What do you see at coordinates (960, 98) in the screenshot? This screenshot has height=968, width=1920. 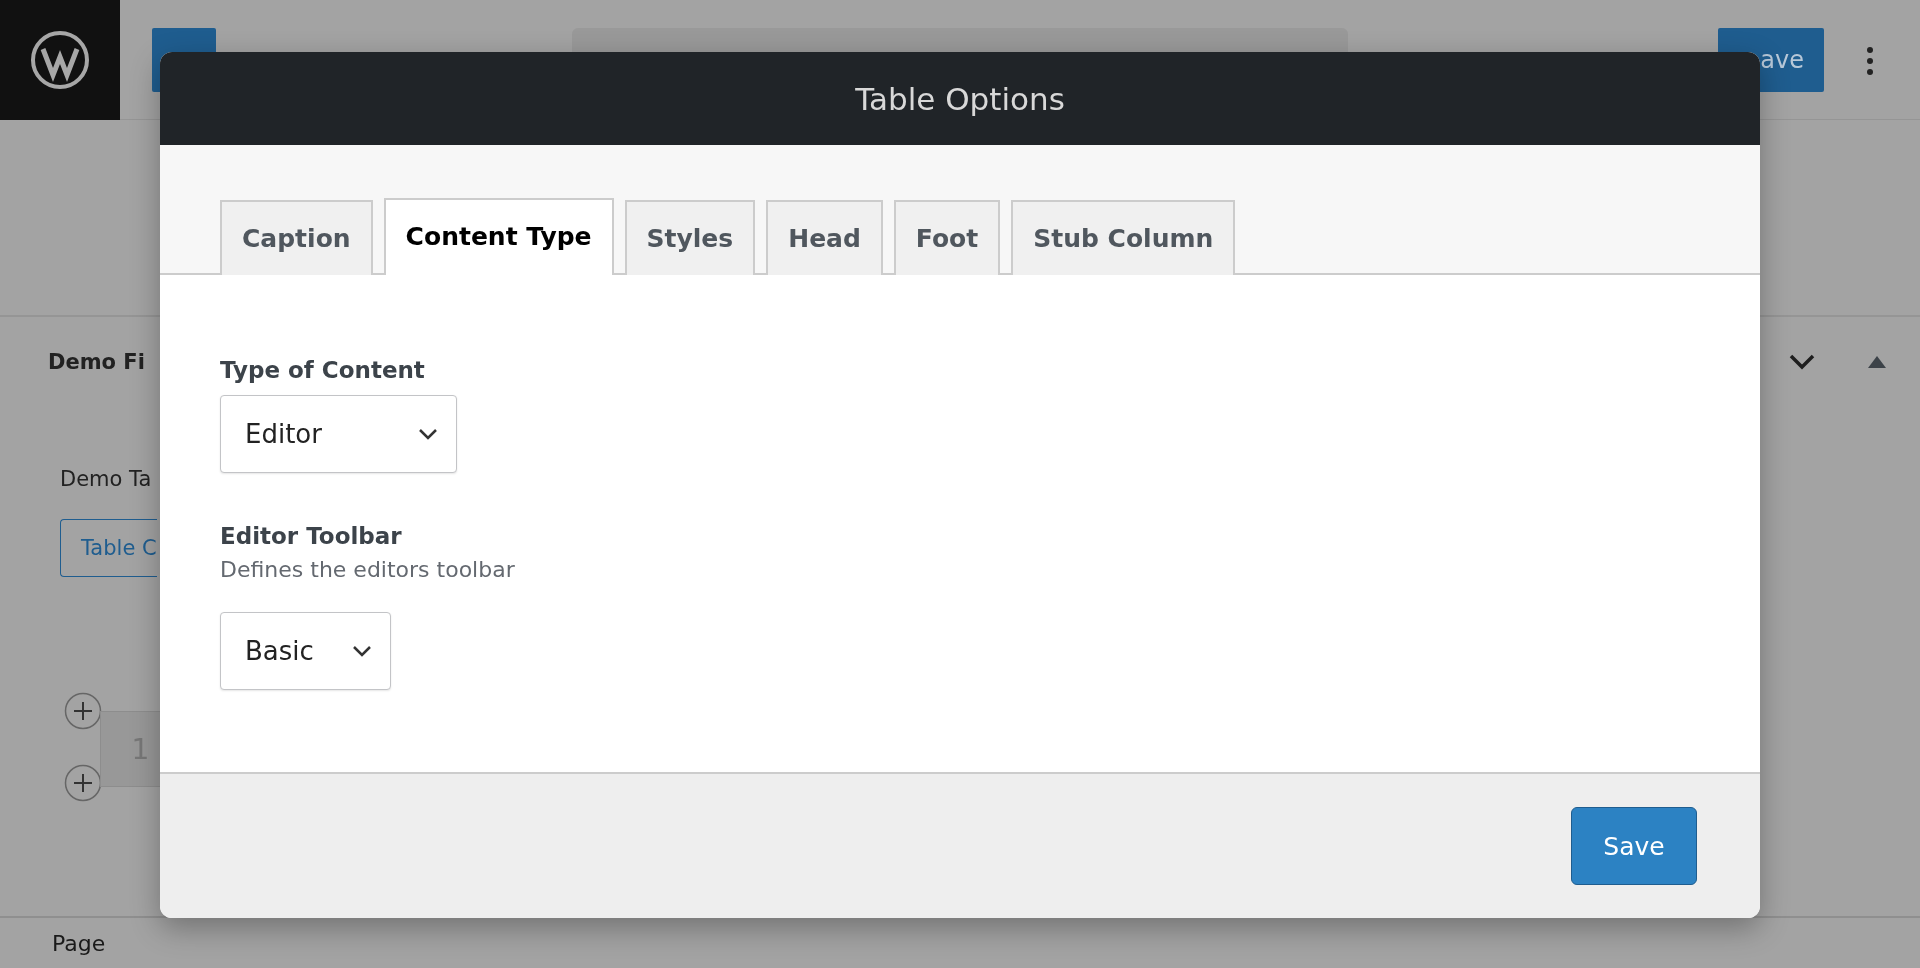 I see `dialog-title: Table Options` at bounding box center [960, 98].